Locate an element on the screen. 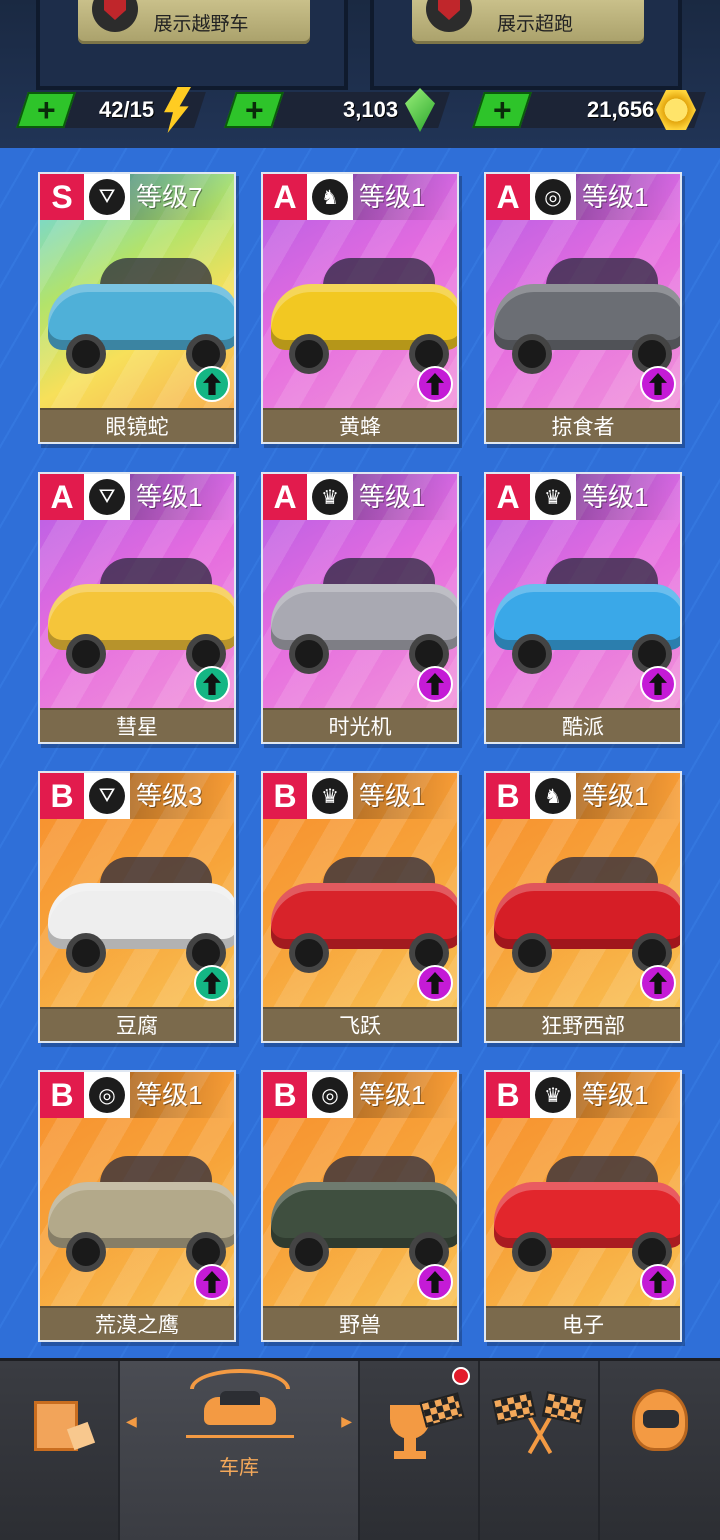 The image size is (720, 1540). car-card: B ◎ 等级1 野兽 is located at coordinates (360, 1206).